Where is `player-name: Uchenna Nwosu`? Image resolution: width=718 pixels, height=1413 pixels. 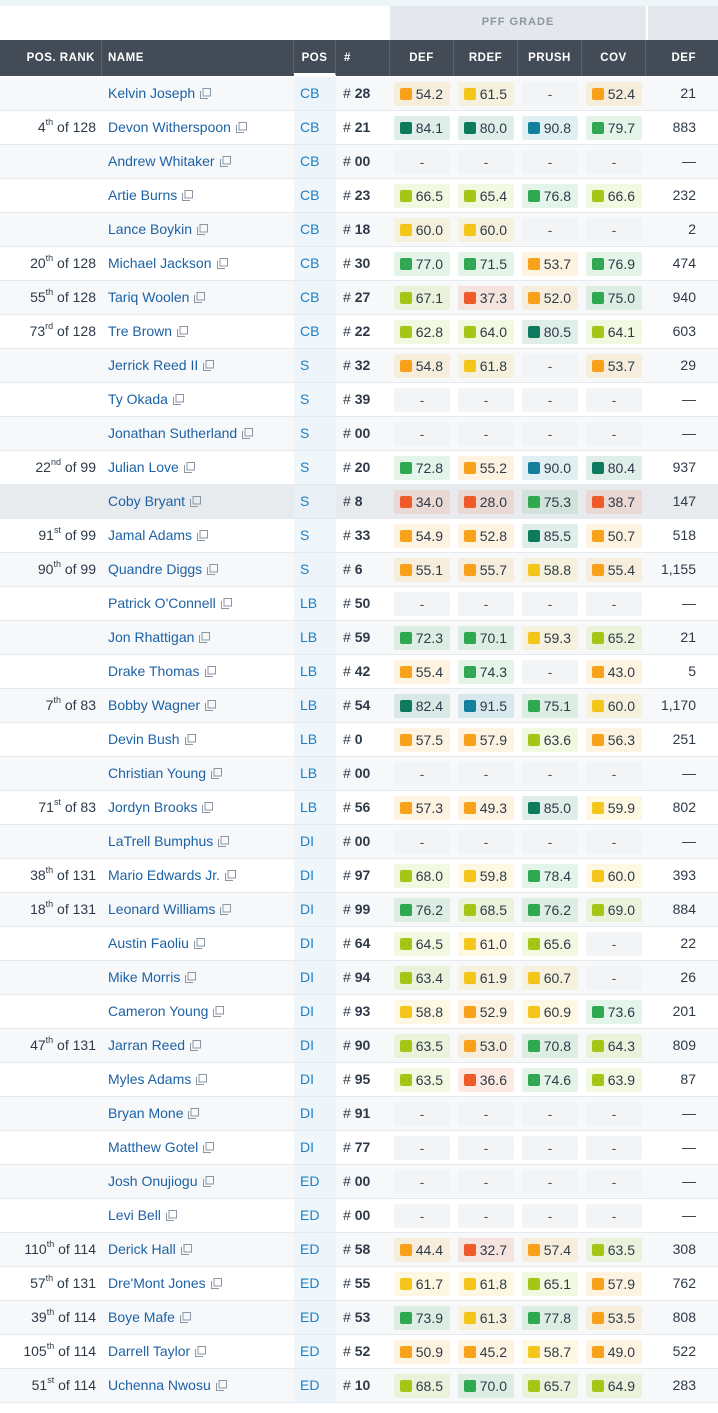
player-name: Uchenna Nwosu is located at coordinates (159, 1385).